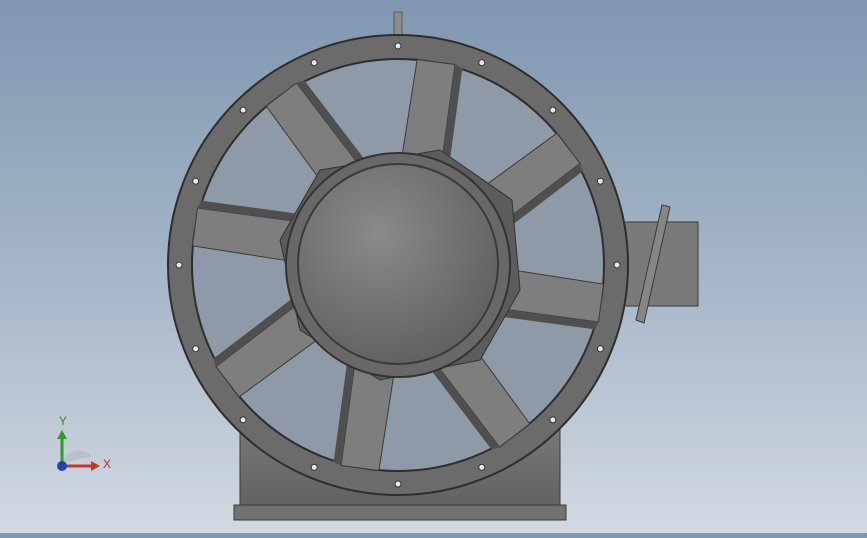 The width and height of the screenshot is (867, 538). Describe the element at coordinates (62, 466) in the screenshot. I see `z-axis-dot` at that location.